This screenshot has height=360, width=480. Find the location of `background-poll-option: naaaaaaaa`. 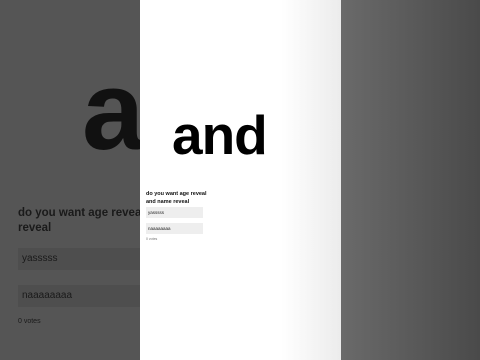

background-poll-option: naaaaaaaa is located at coordinates (79, 296).